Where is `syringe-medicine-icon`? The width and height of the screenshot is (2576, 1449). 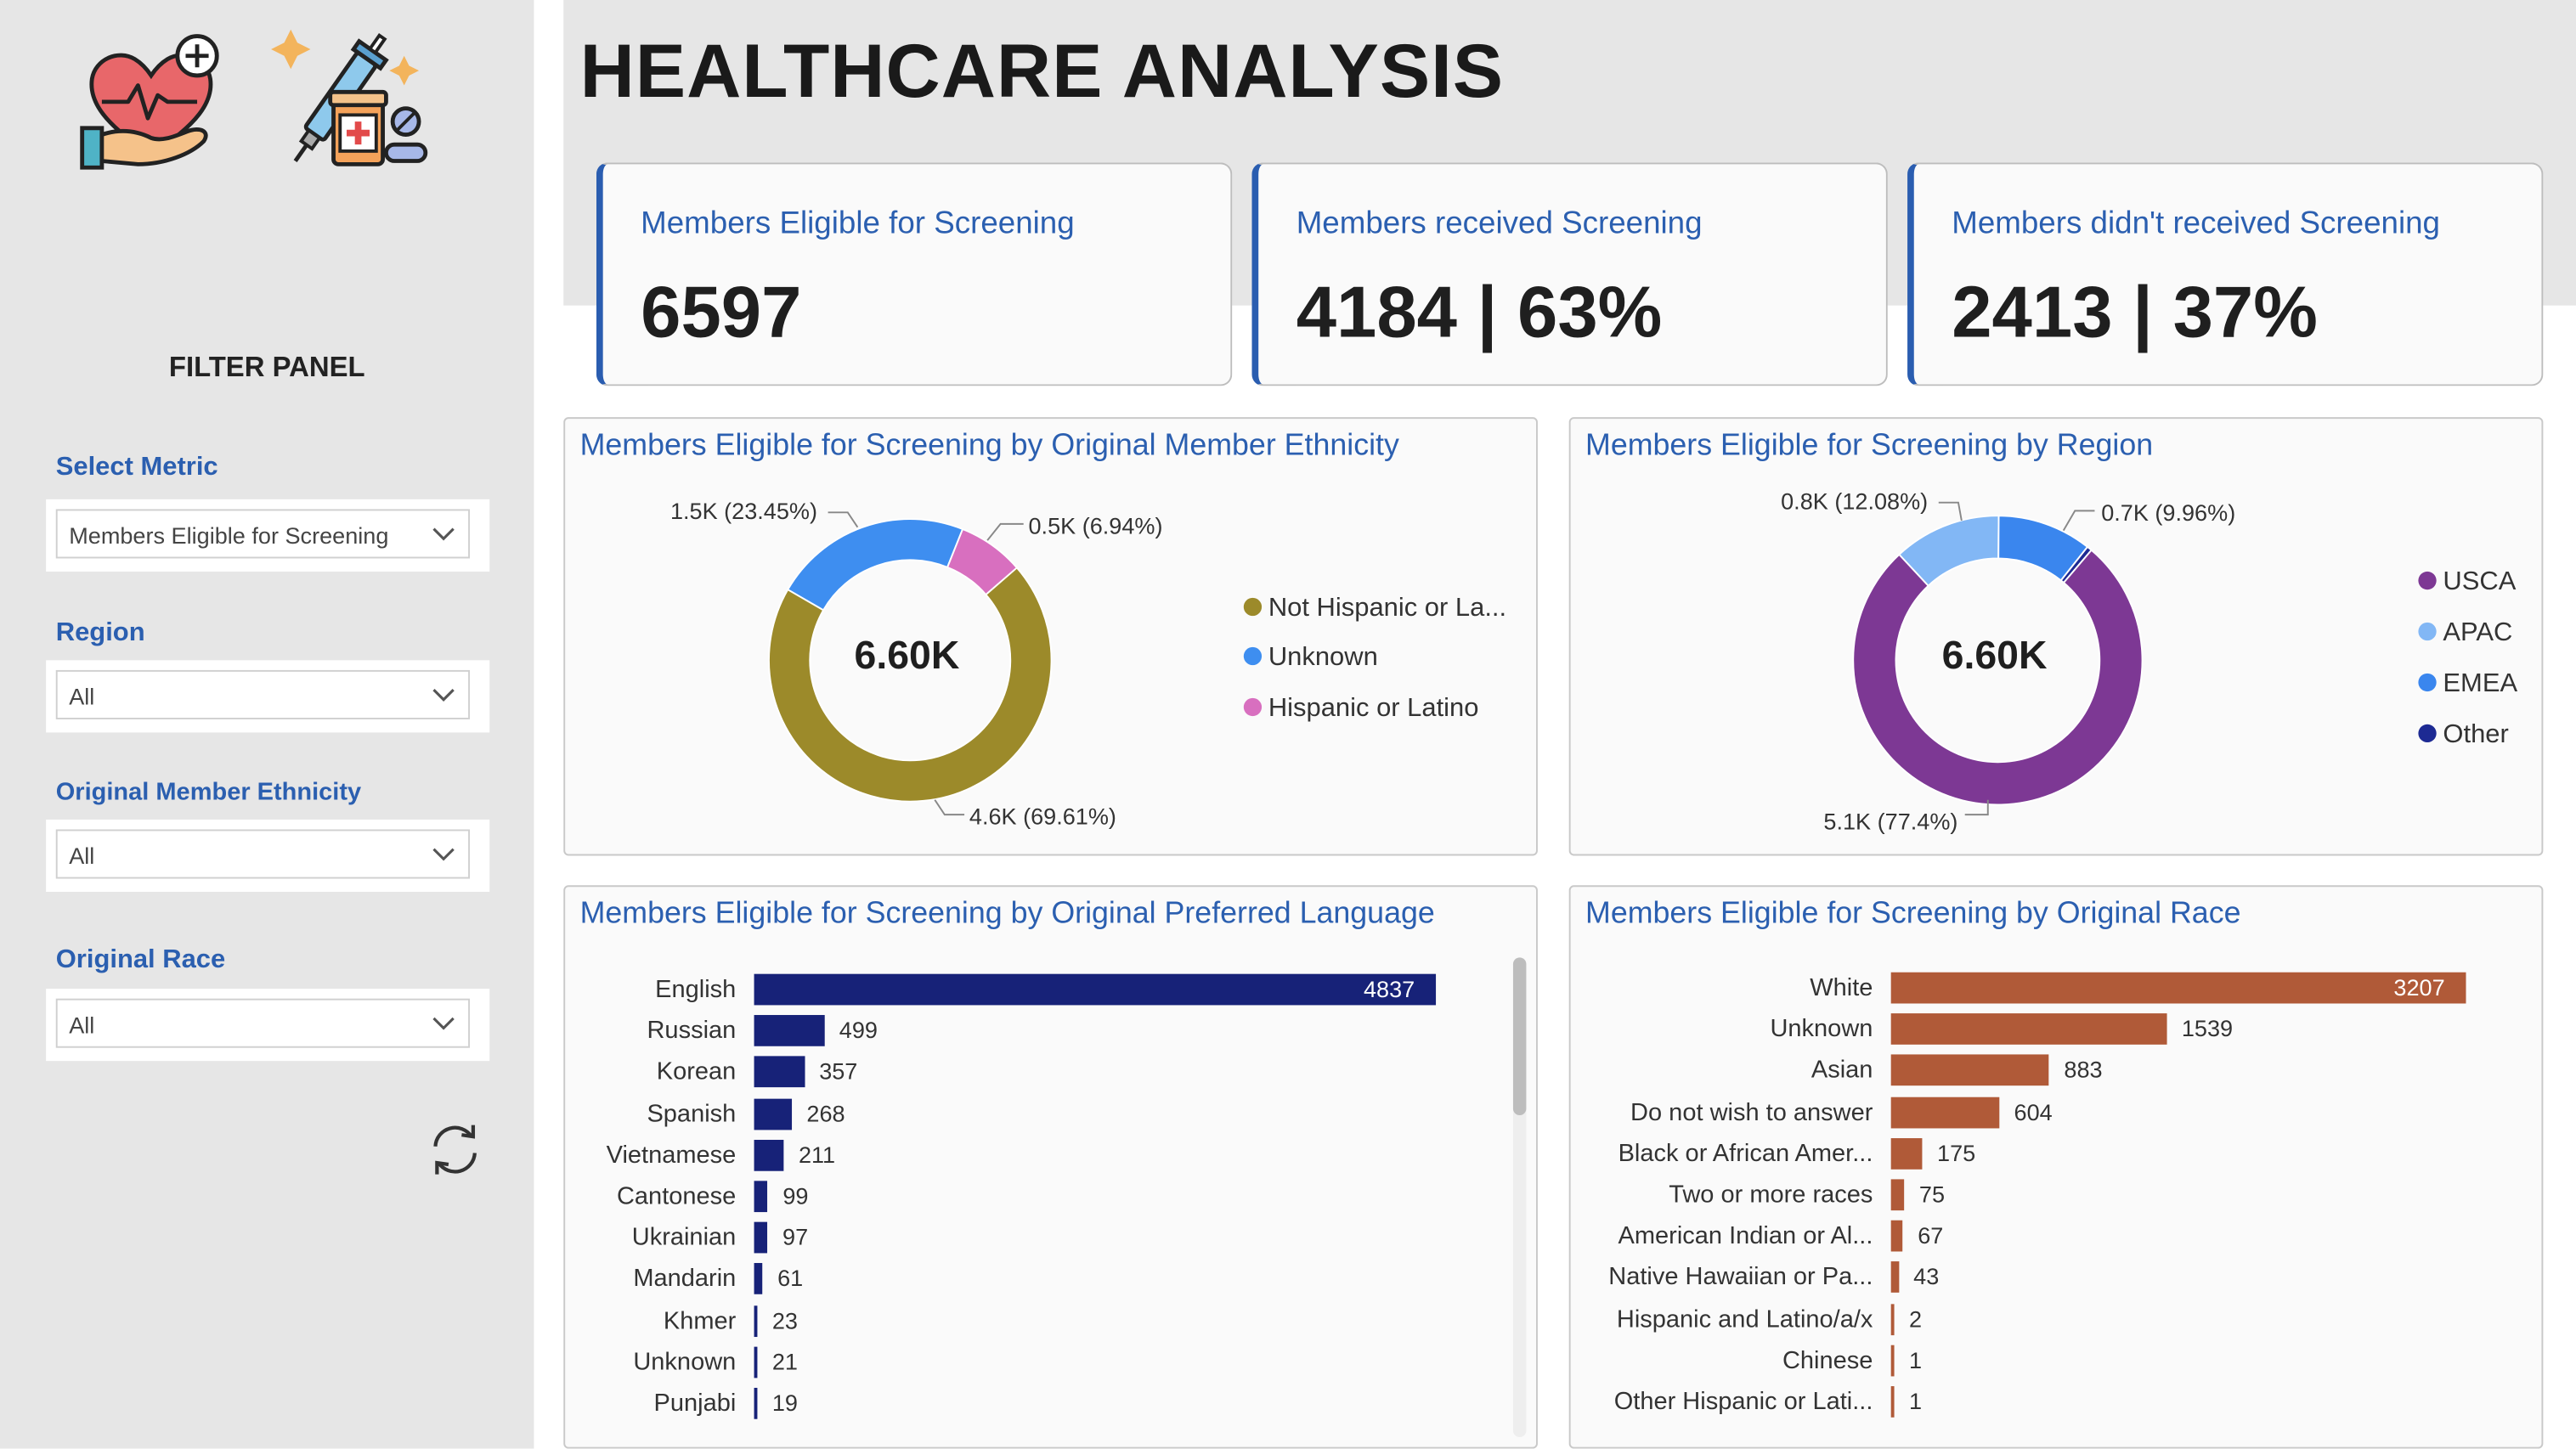 syringe-medicine-icon is located at coordinates (349, 97).